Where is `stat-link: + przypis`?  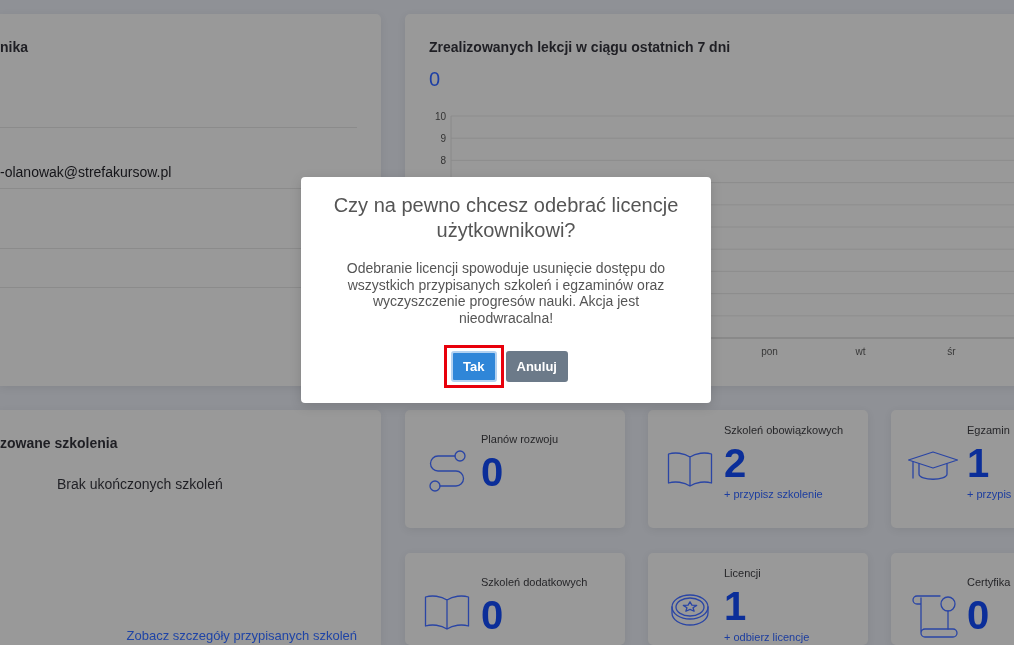 stat-link: + przypis is located at coordinates (989, 494).